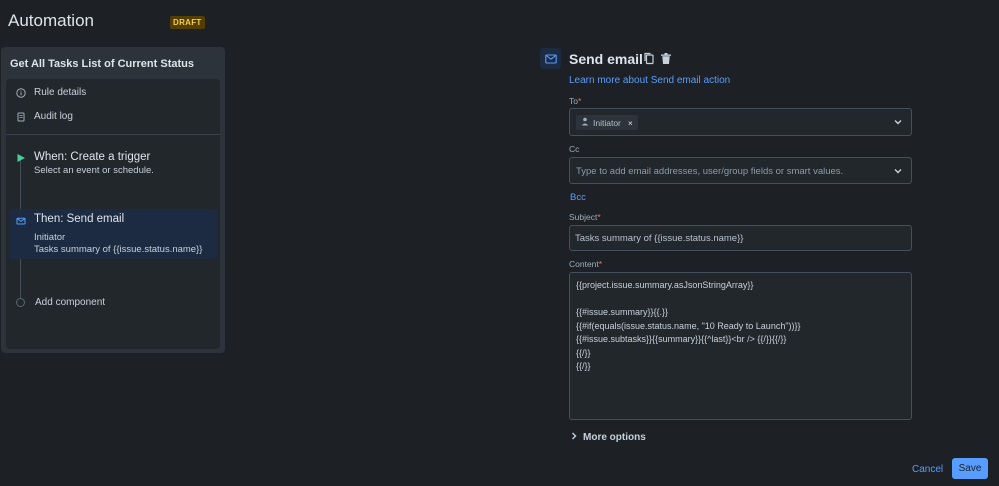  I want to click on subject-input: Tasks summary of {{issue.status.name}}, so click(740, 238).